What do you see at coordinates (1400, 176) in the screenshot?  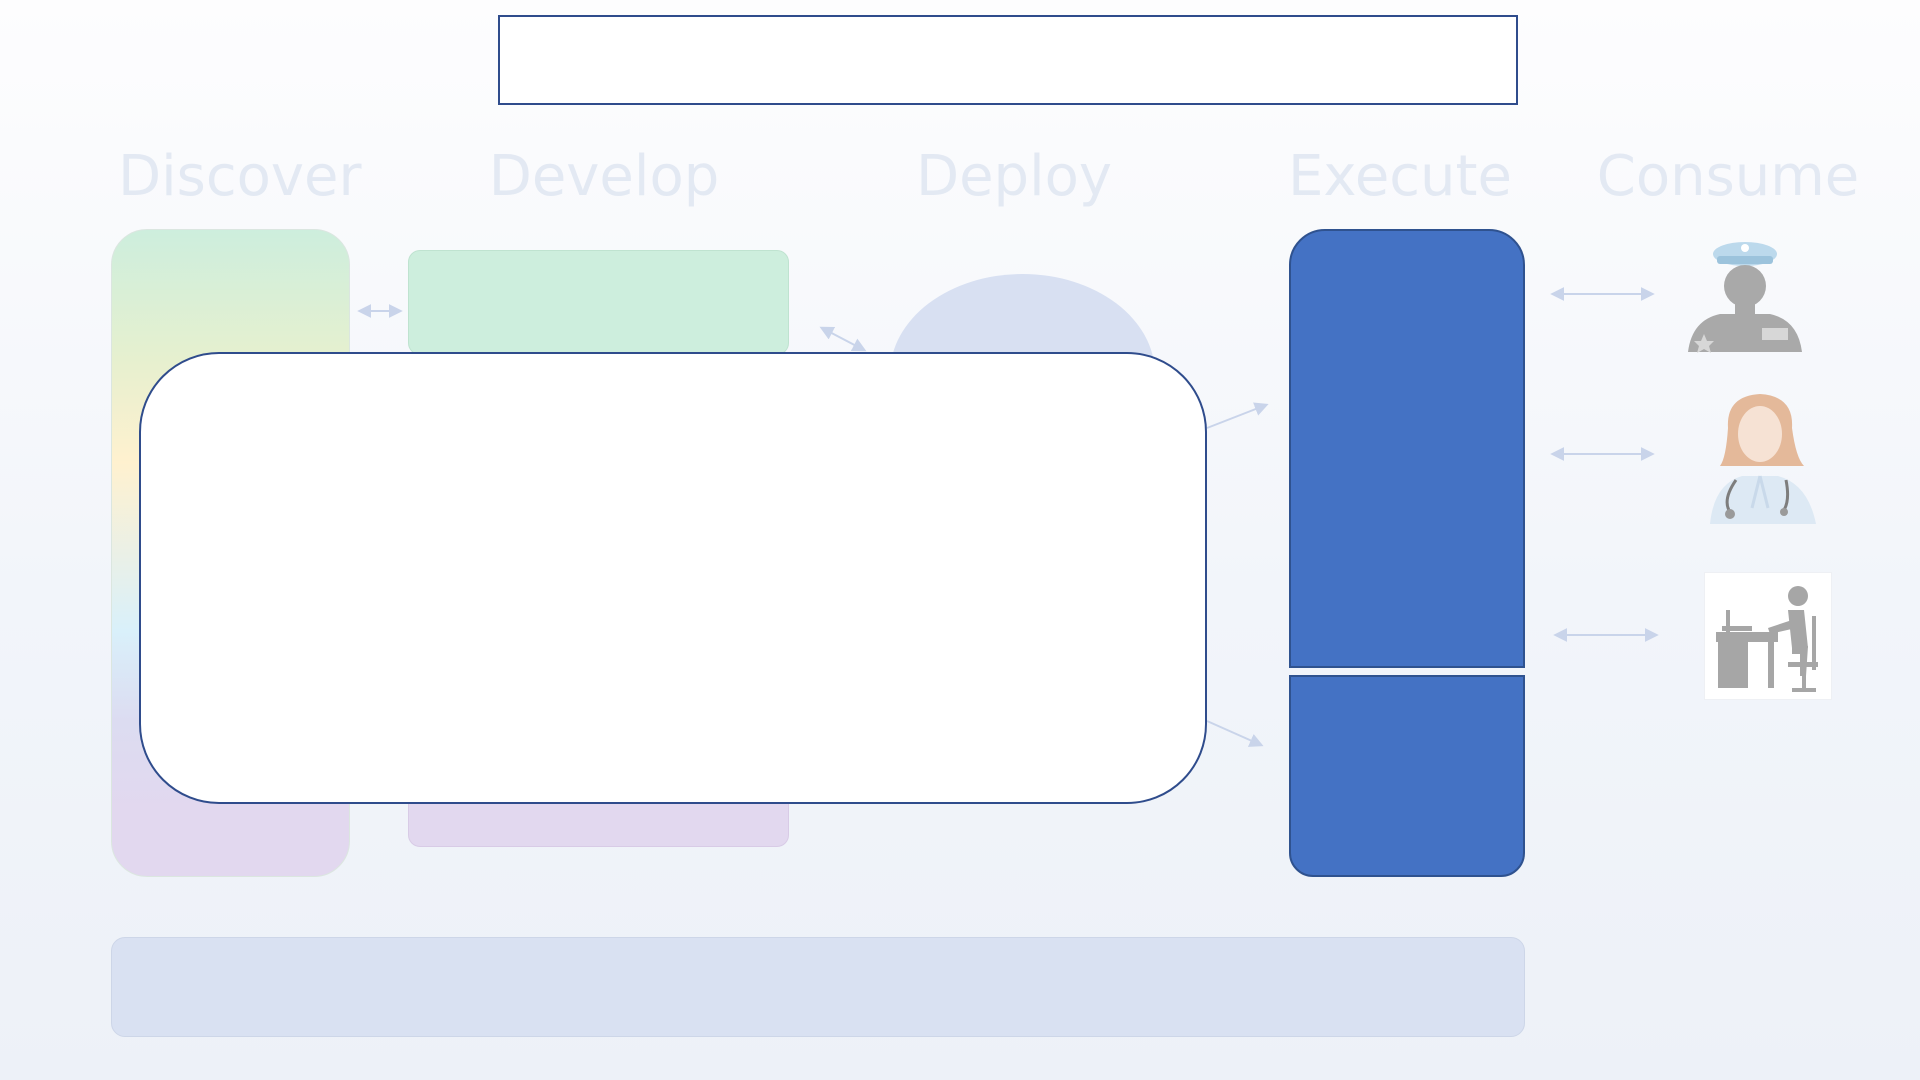 I see `phase-label-execute: Execute` at bounding box center [1400, 176].